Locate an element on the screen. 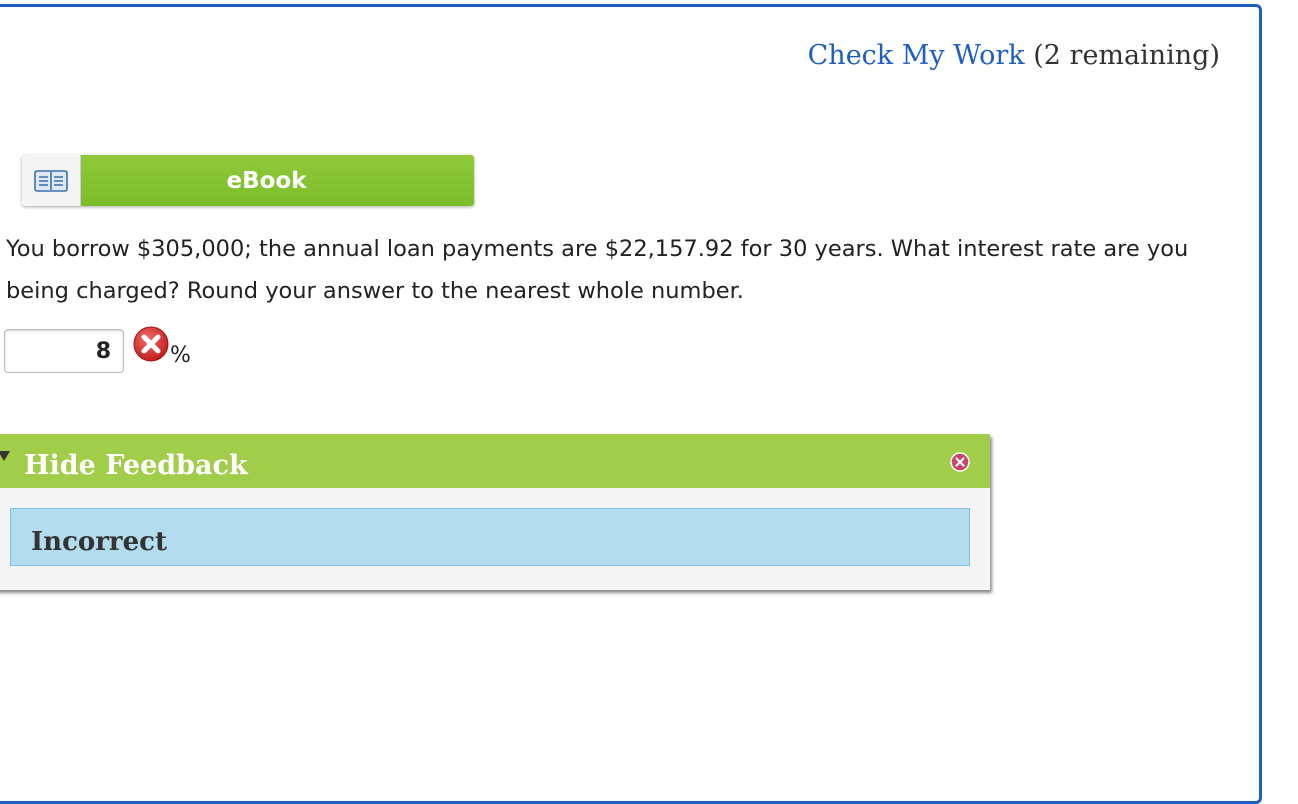 This screenshot has height=804, width=1298. check-my-work-area: Check My Work (2 remaining) is located at coordinates (1014, 55).